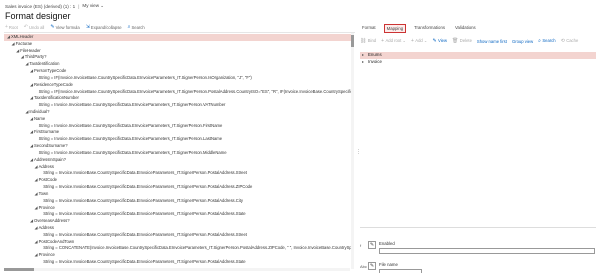 Image resolution: width=603 pixels, height=273 pixels. I want to click on tree-node: ◢ThirdParty?, so click(178, 57).